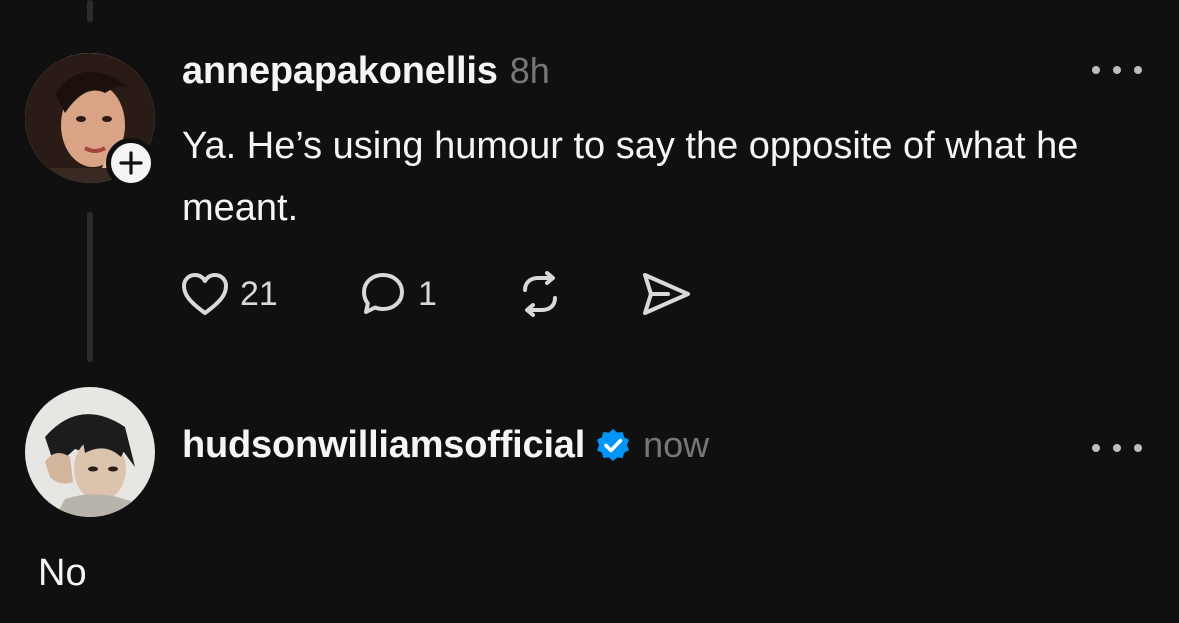 The image size is (1179, 623). What do you see at coordinates (259, 293) in the screenshot?
I see `like-count: 21` at bounding box center [259, 293].